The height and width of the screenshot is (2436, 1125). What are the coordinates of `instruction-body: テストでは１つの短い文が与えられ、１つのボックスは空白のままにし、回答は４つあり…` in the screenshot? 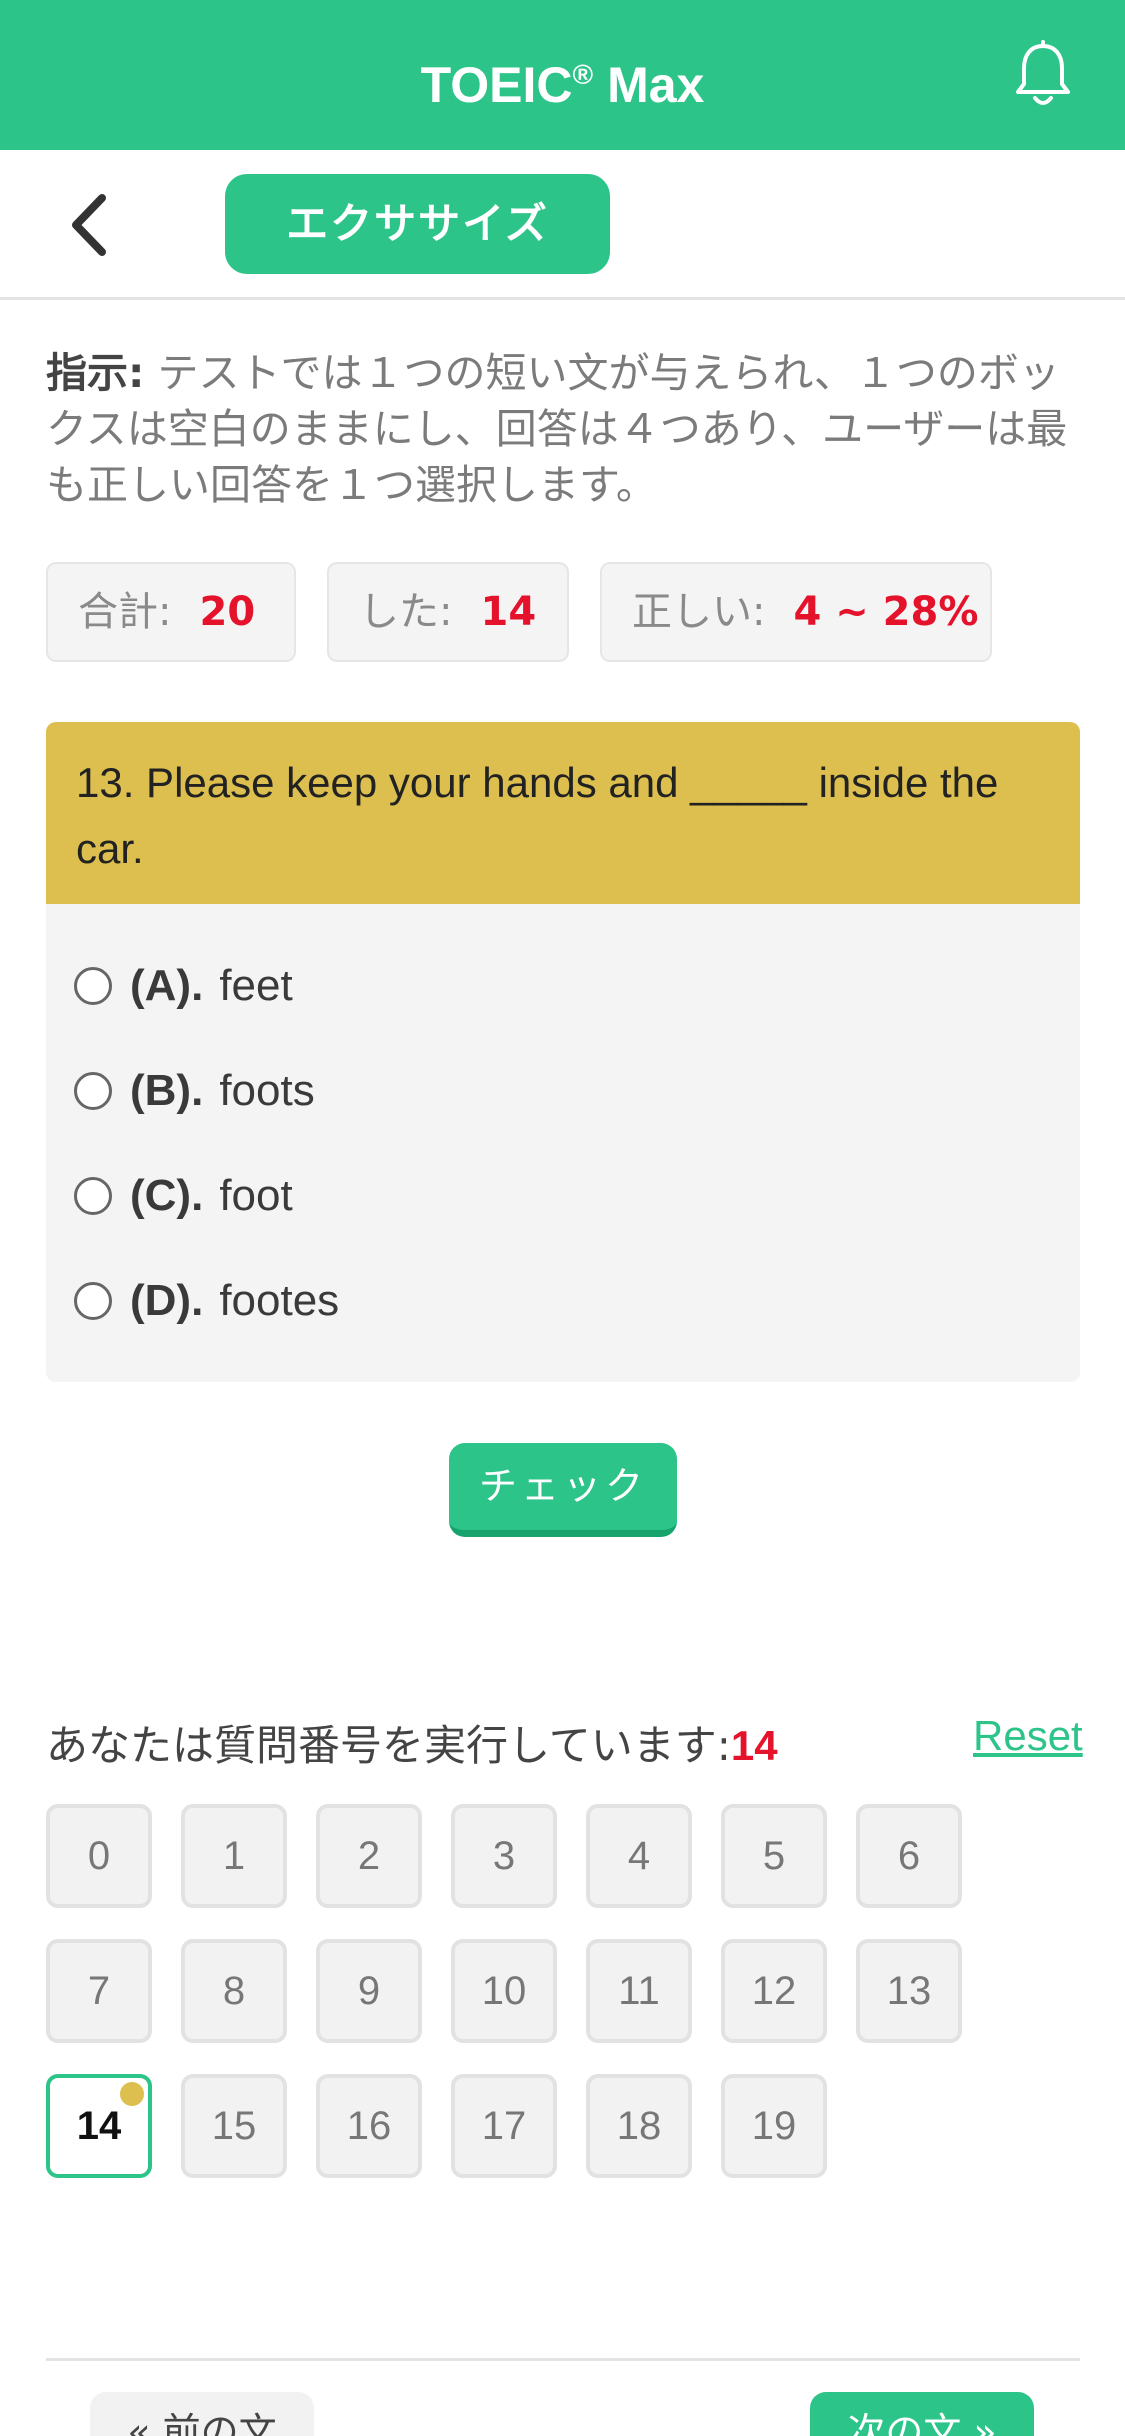 It's located at (557, 429).